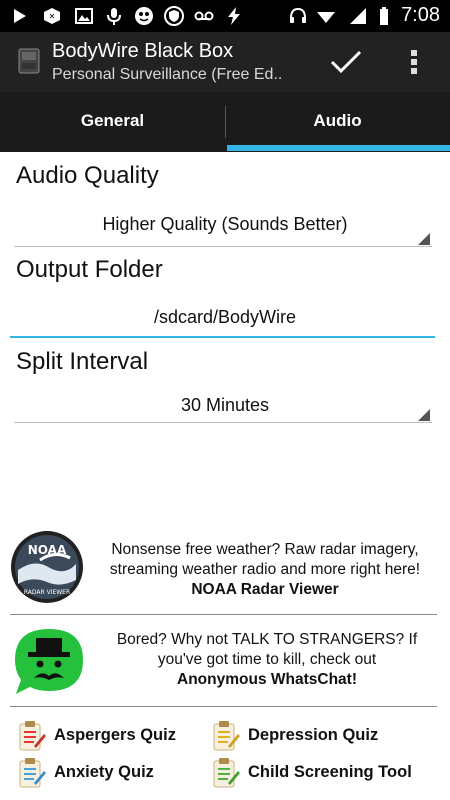 This screenshot has width=450, height=800. I want to click on tab-bar: General Audio, so click(225, 122).